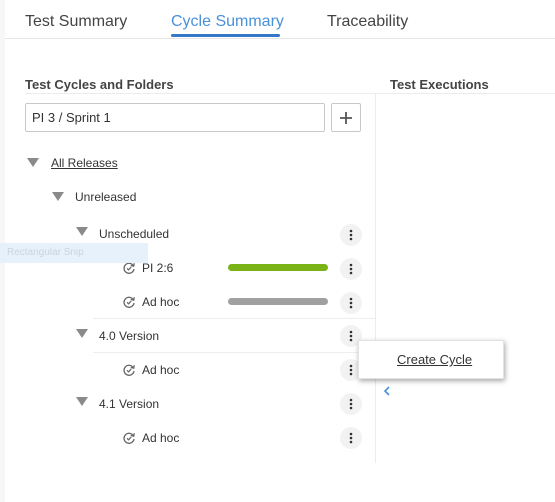 Image resolution: width=555 pixels, height=502 pixels. What do you see at coordinates (74, 253) in the screenshot?
I see `rectangular-snip-overlay: Rectangular Snip` at bounding box center [74, 253].